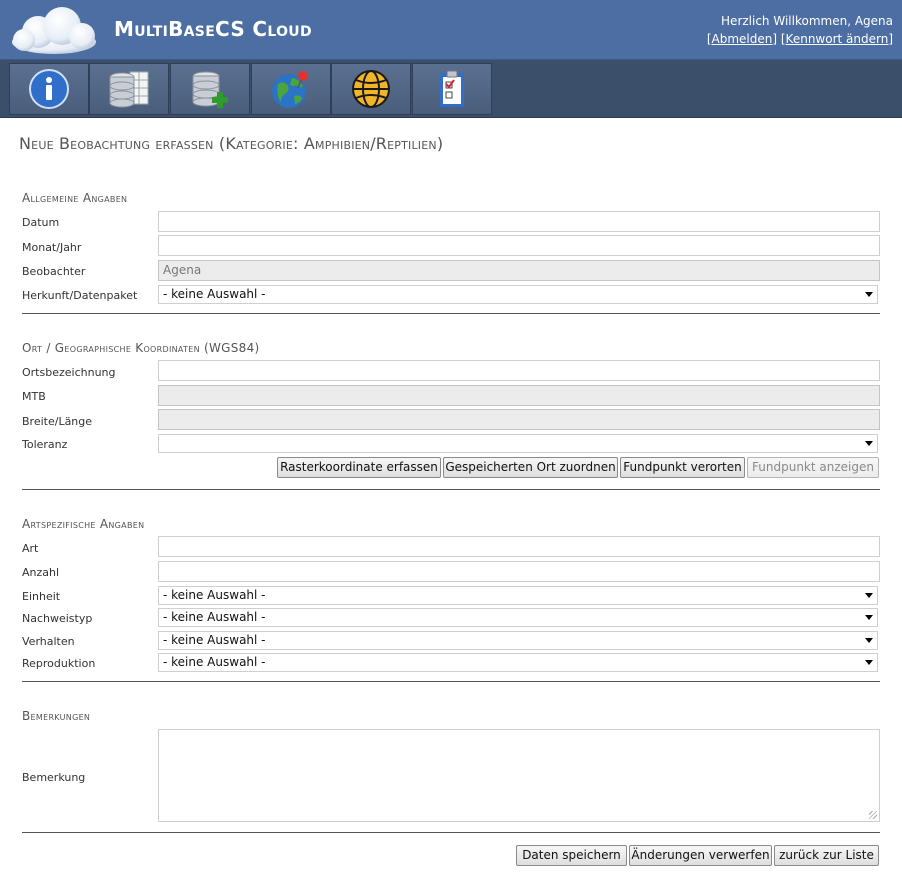 Image resolution: width=902 pixels, height=877 pixels. I want to click on cloud-logo-icon, so click(54, 30).